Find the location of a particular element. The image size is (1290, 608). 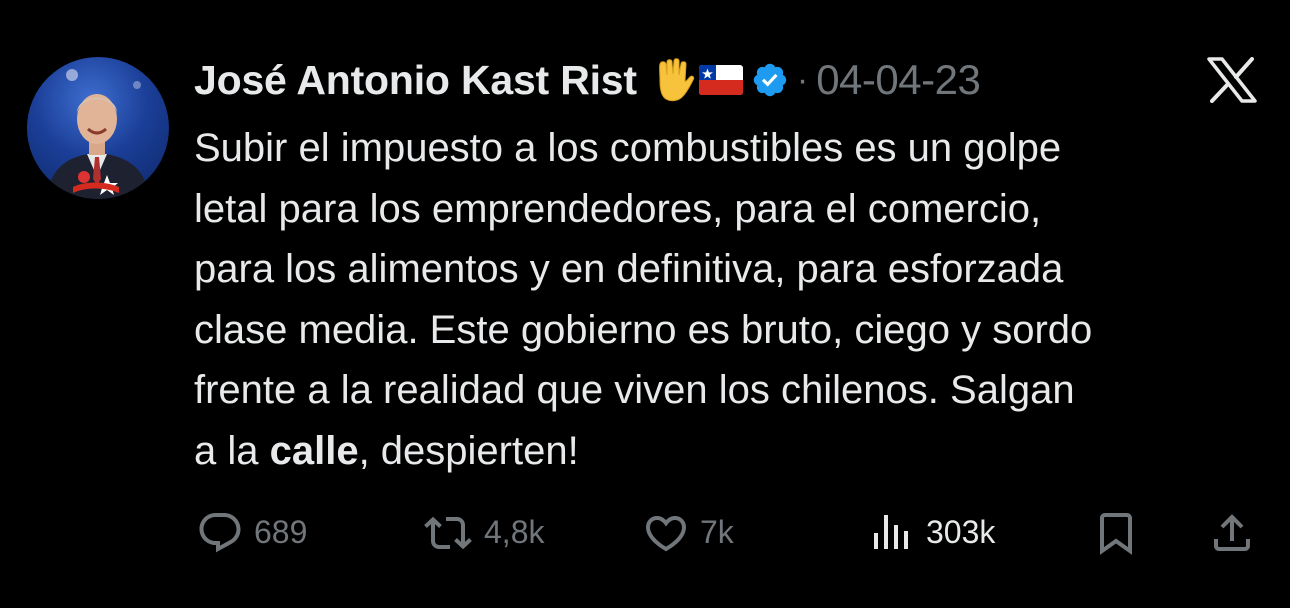

action-bar: 689 4,8k 7k 303k is located at coordinates (645, 532).